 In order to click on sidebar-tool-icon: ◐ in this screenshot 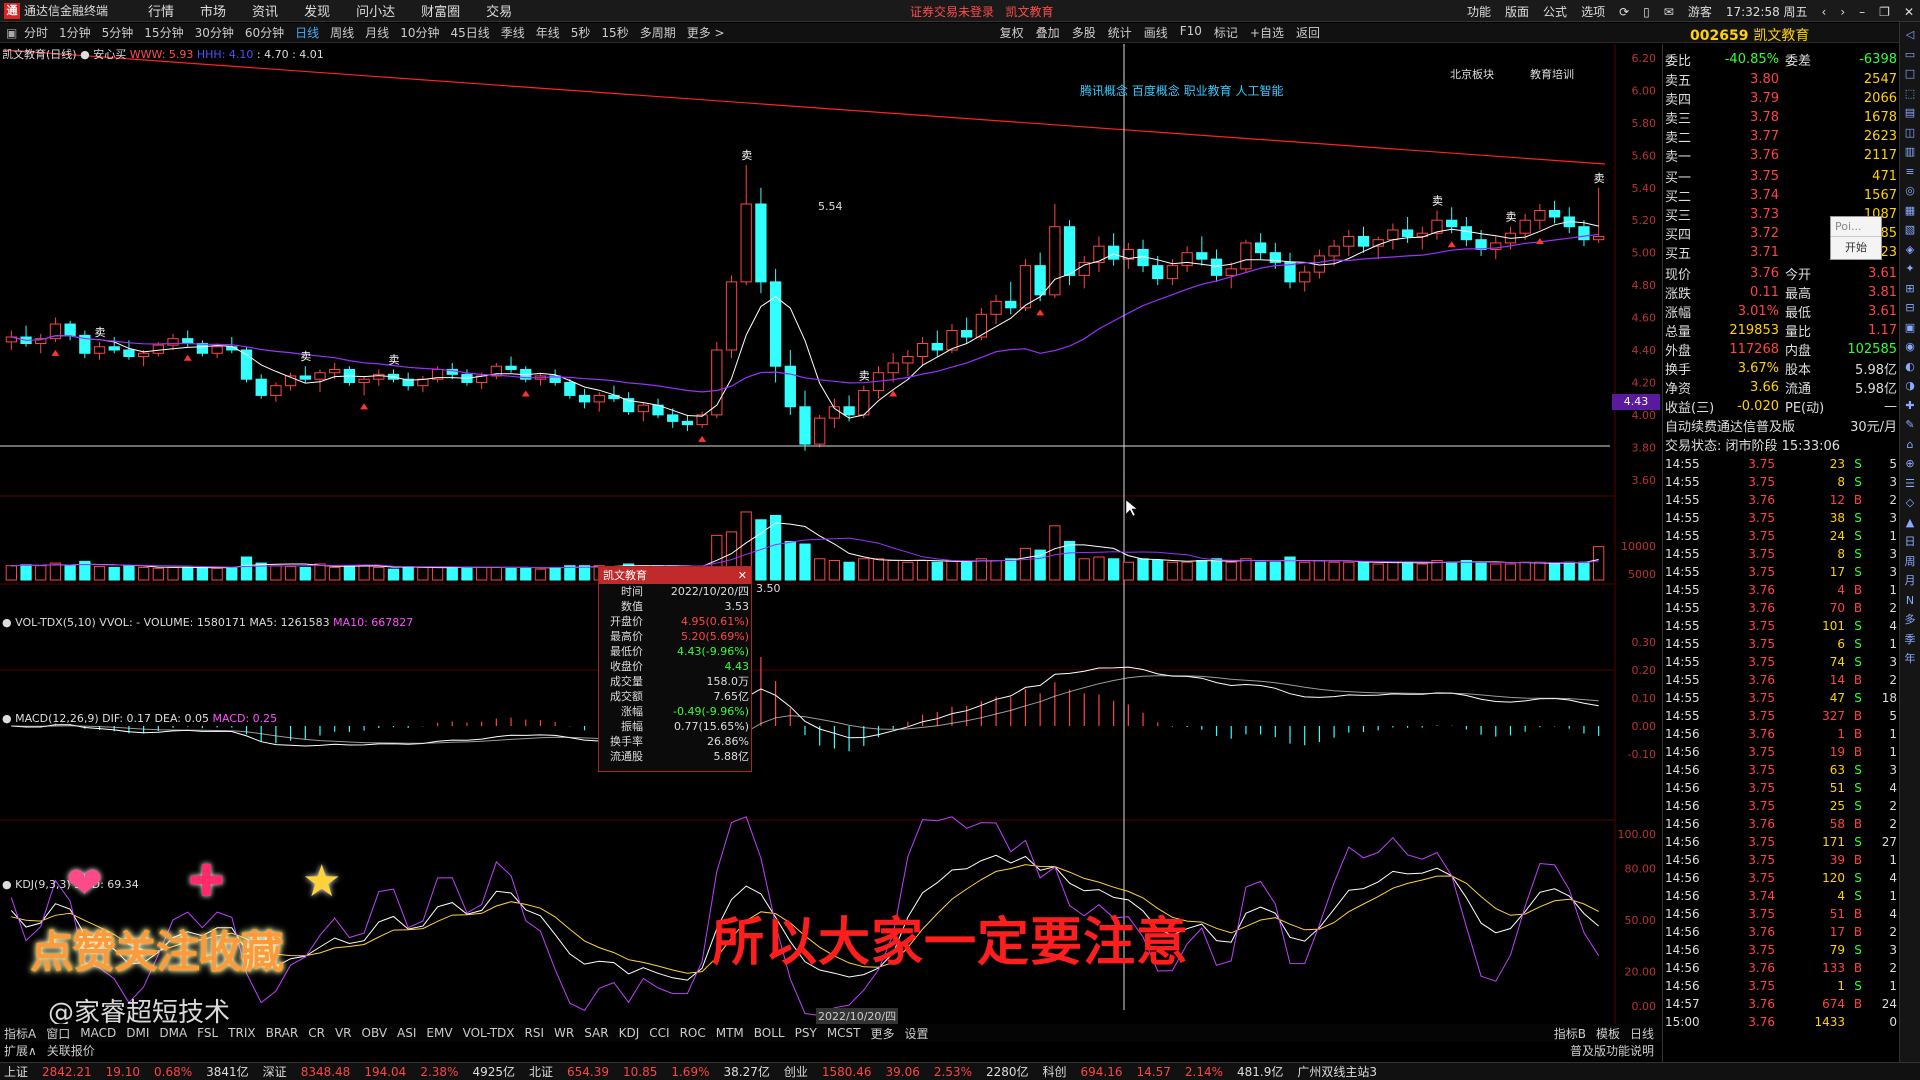, I will do `click(1910, 367)`.